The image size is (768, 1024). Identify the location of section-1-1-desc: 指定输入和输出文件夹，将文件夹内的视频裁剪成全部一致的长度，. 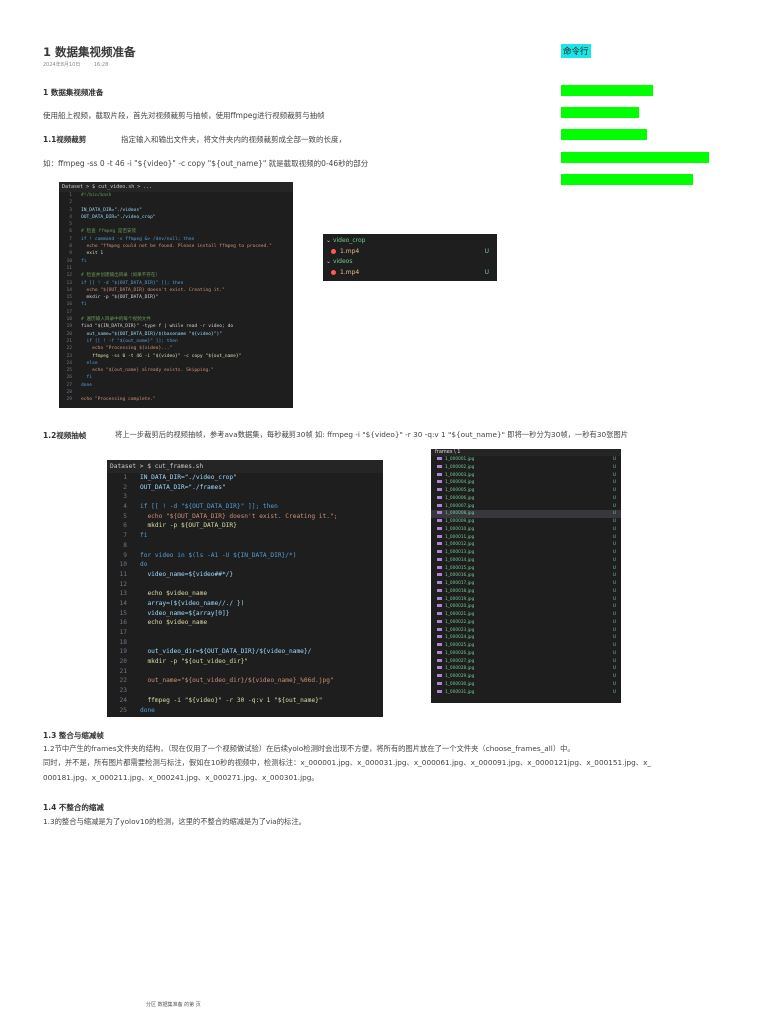
(233, 139).